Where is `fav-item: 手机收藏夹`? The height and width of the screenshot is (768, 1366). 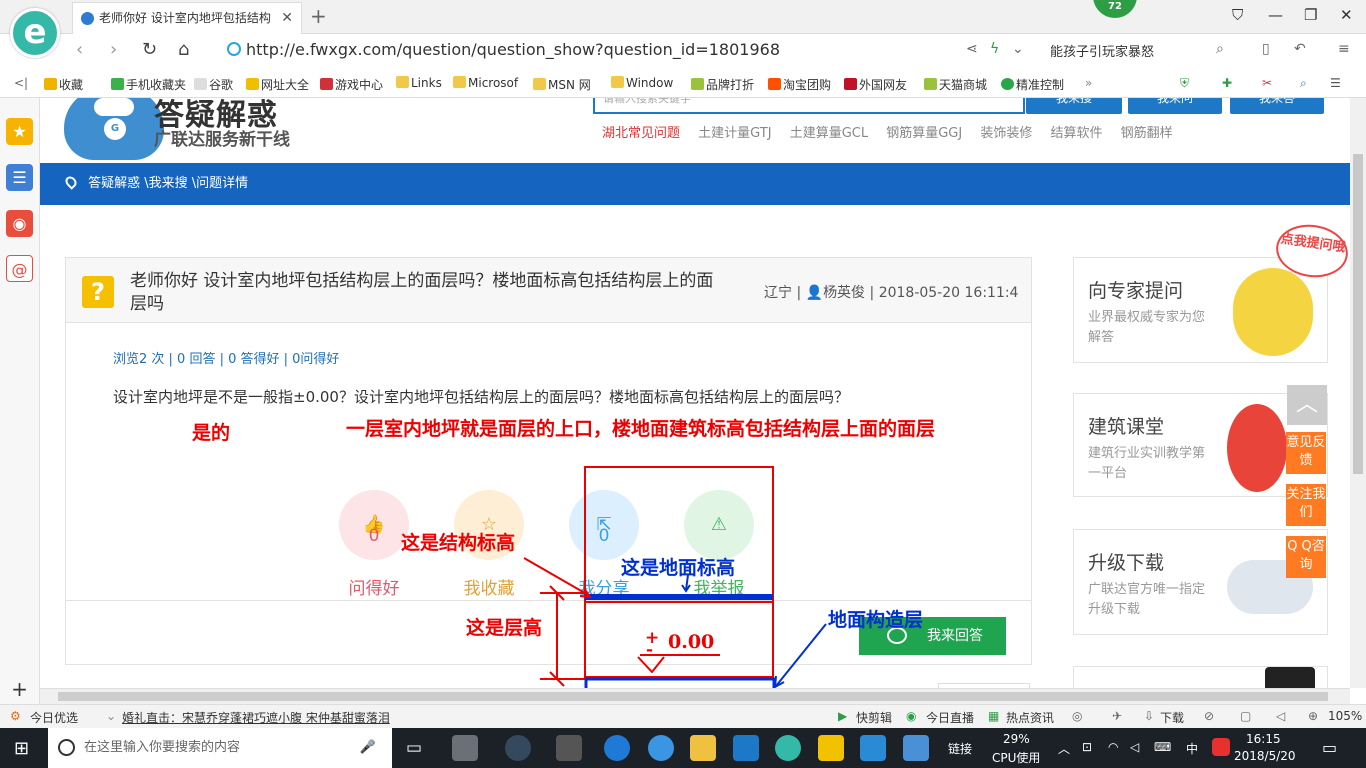 fav-item: 手机收藏夹 is located at coordinates (148, 84).